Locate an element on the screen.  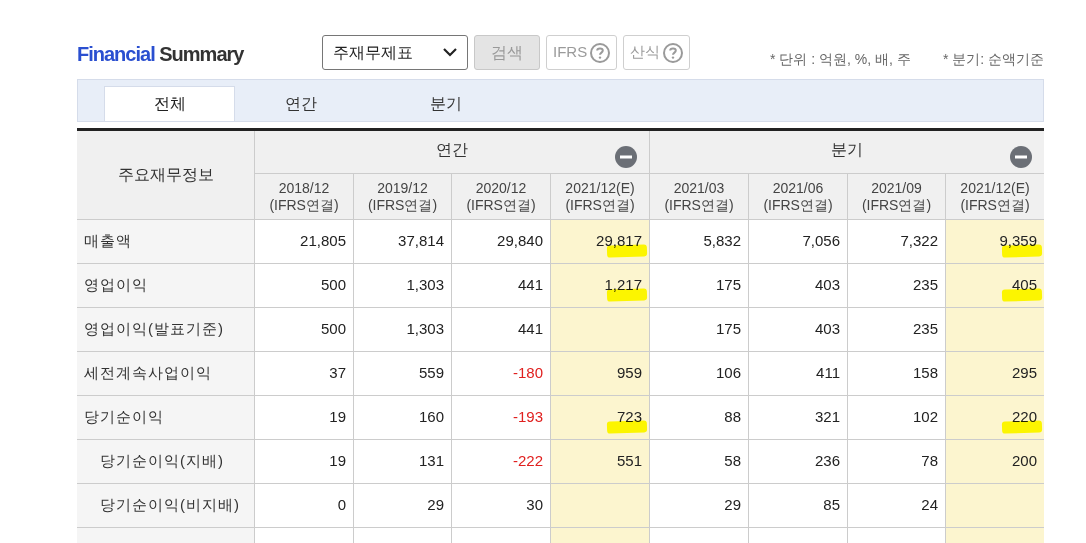
row-label: 당기순이익(비지배) is located at coordinates (166, 505).